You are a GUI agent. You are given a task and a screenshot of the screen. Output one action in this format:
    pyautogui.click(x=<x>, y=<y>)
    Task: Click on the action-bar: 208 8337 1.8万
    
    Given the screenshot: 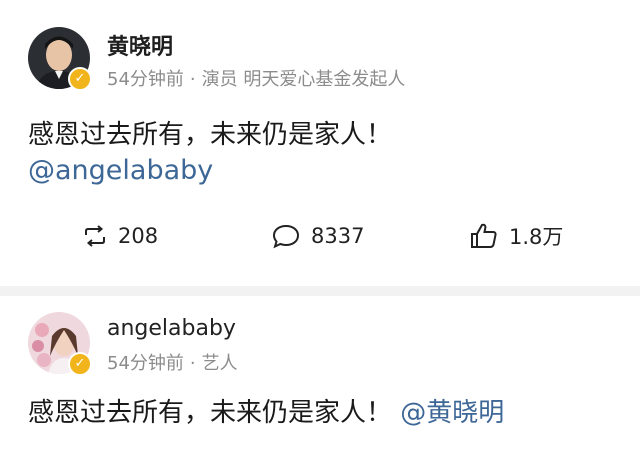 What is the action you would take?
    pyautogui.click(x=320, y=236)
    